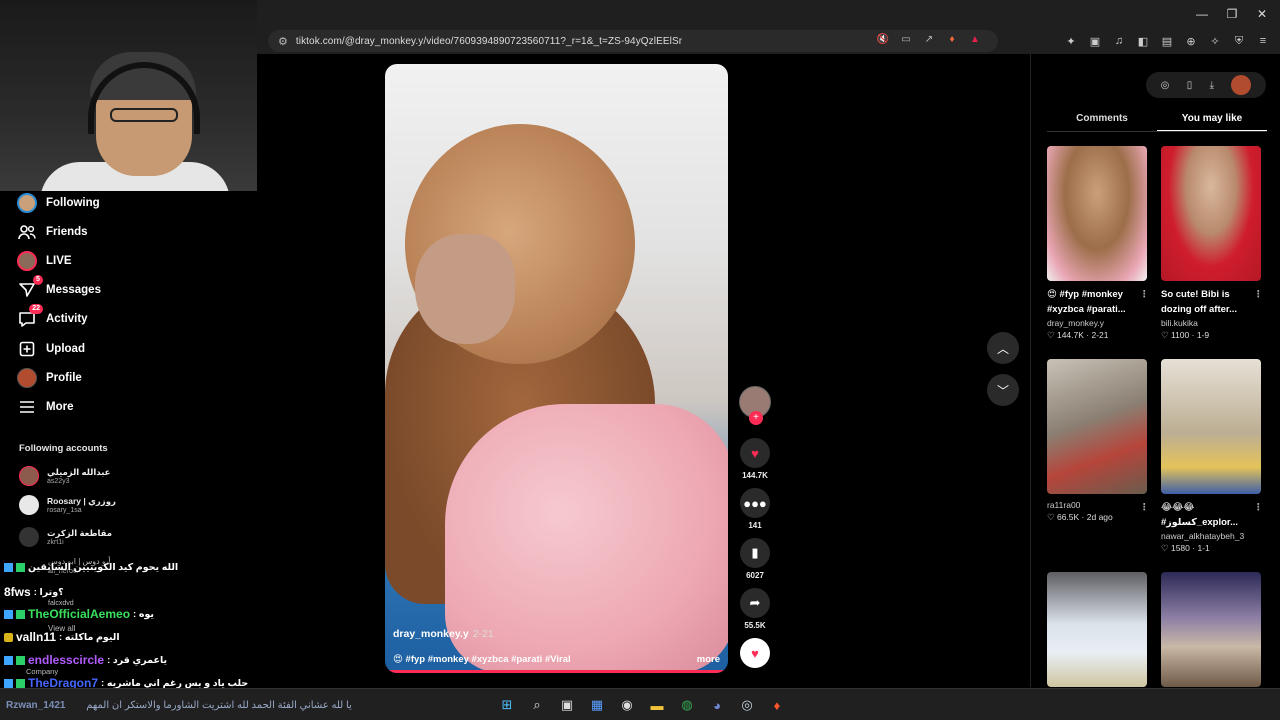 The height and width of the screenshot is (720, 1280). What do you see at coordinates (627, 705) in the screenshot?
I see `obs-icon: ◉` at bounding box center [627, 705].